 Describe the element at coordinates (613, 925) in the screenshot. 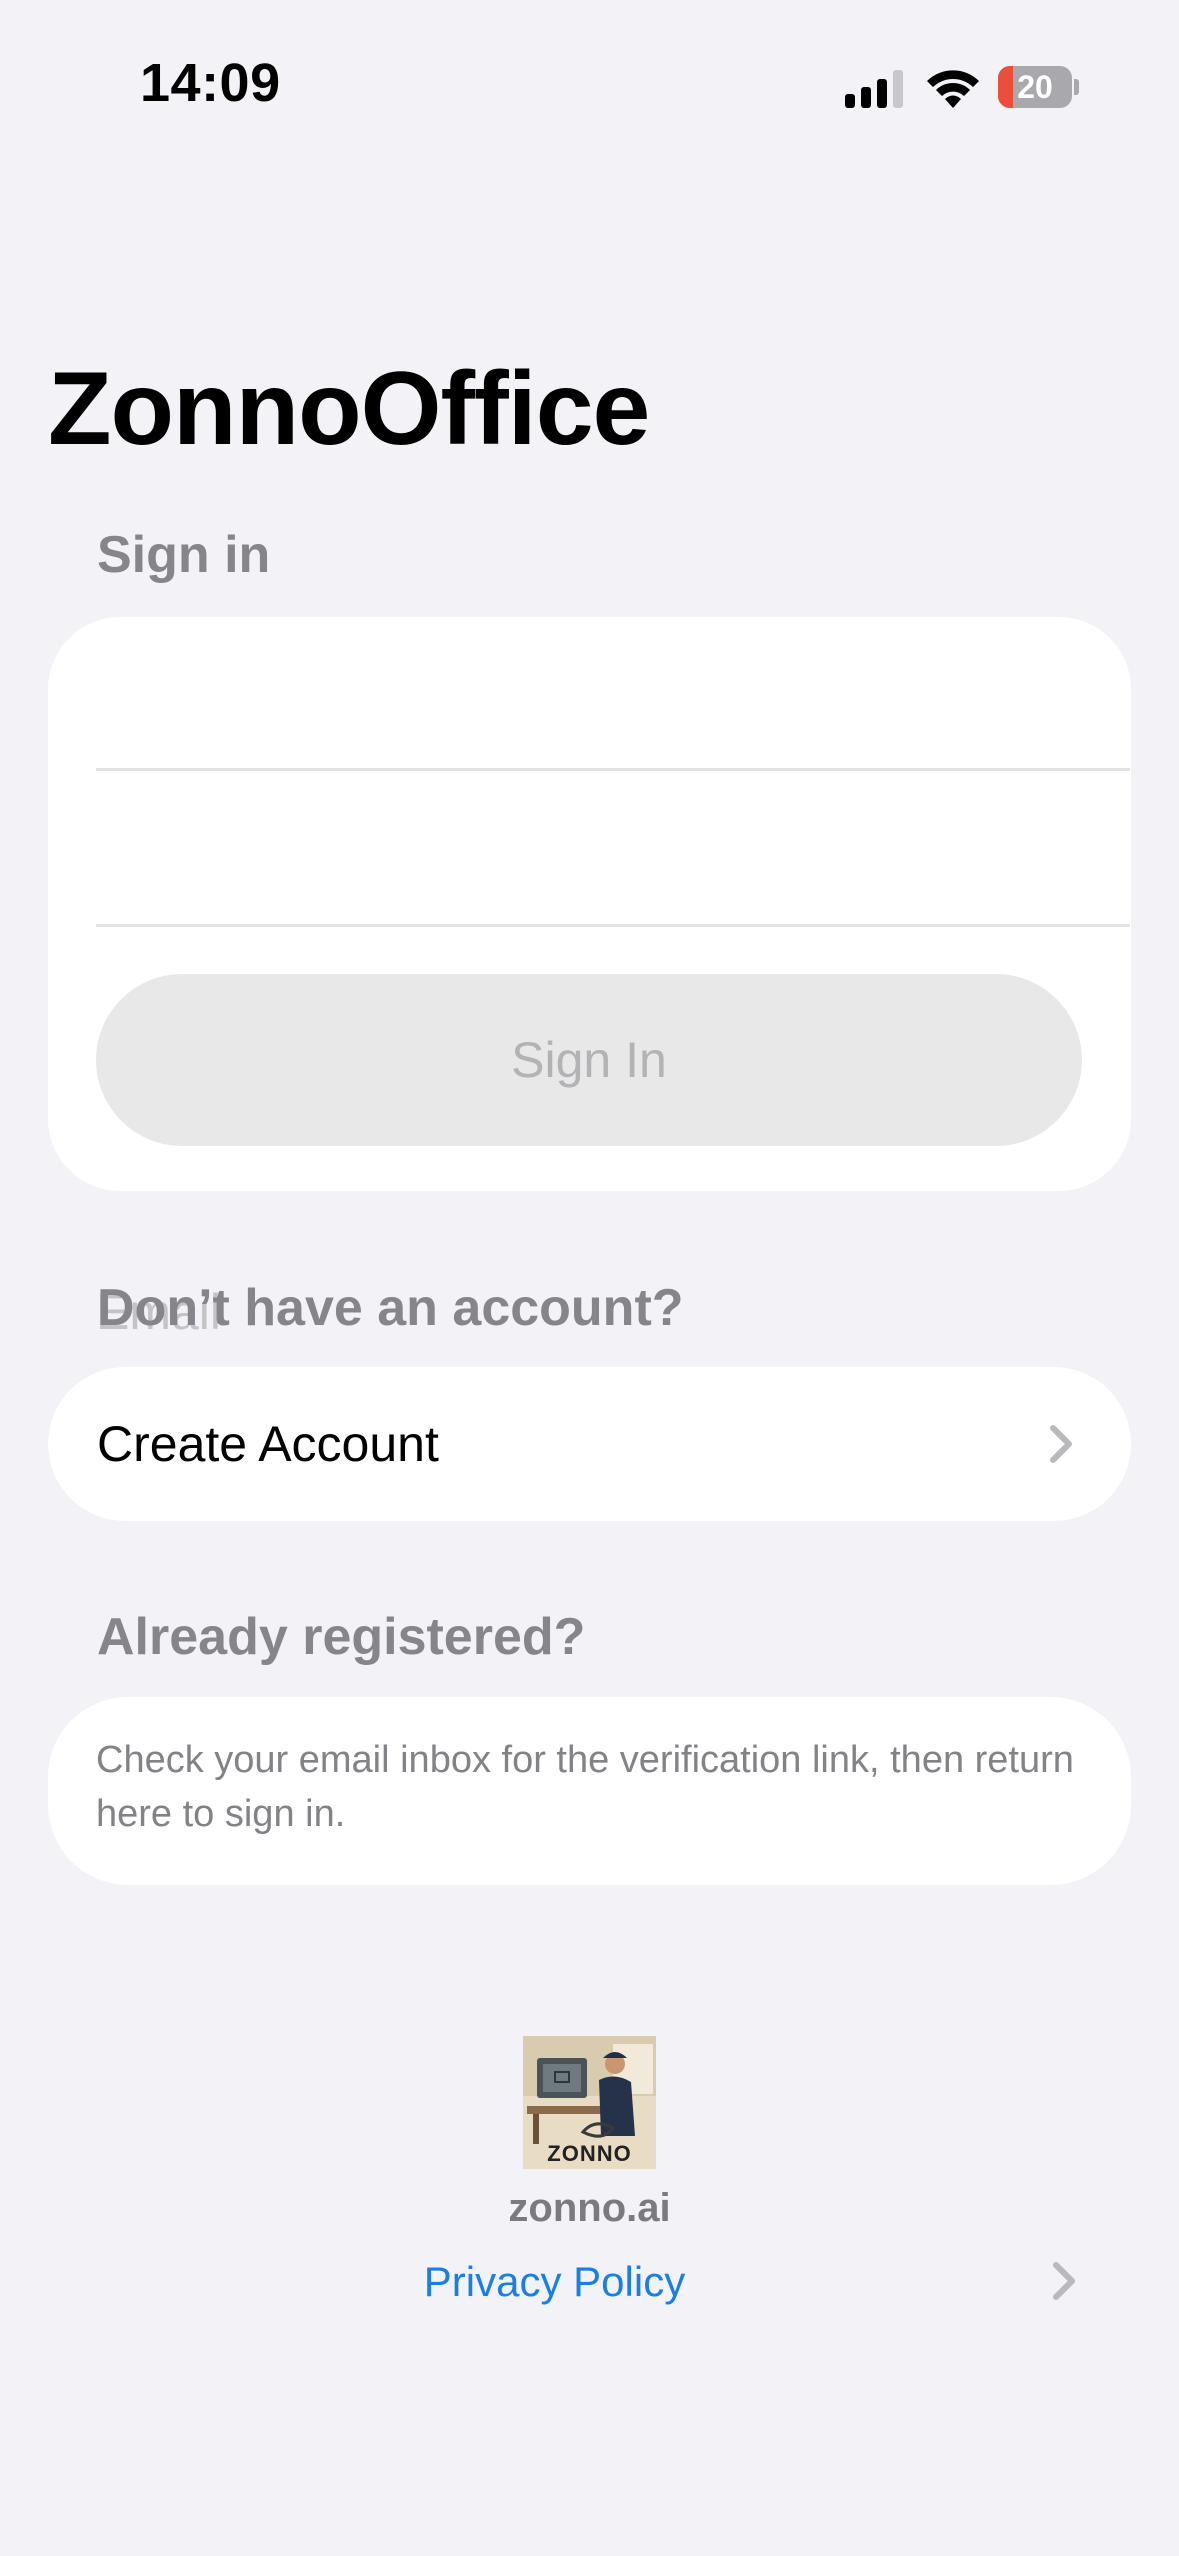

I see `password-divider` at that location.